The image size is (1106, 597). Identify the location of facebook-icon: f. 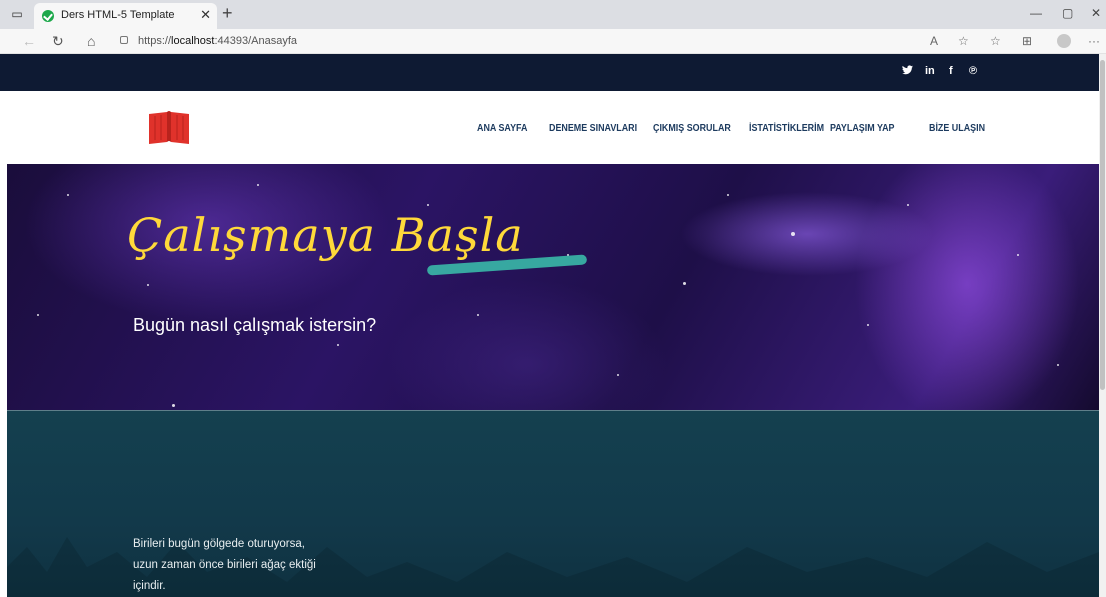
(951, 71).